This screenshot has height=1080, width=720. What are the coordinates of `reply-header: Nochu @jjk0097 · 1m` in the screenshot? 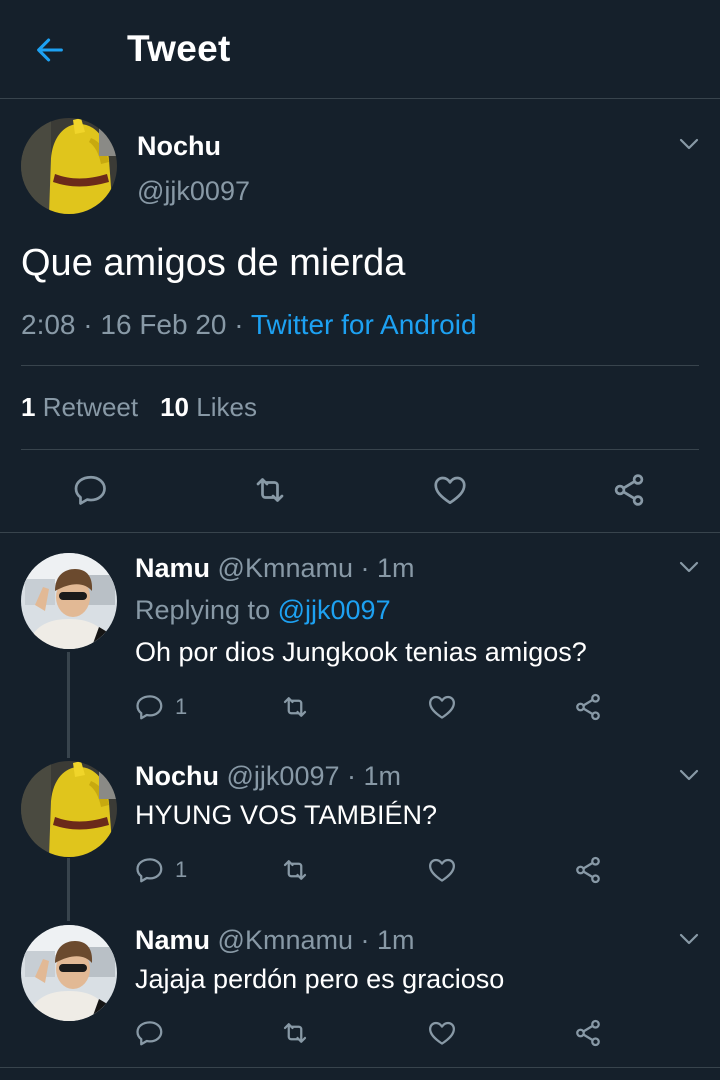 It's located at (268, 776).